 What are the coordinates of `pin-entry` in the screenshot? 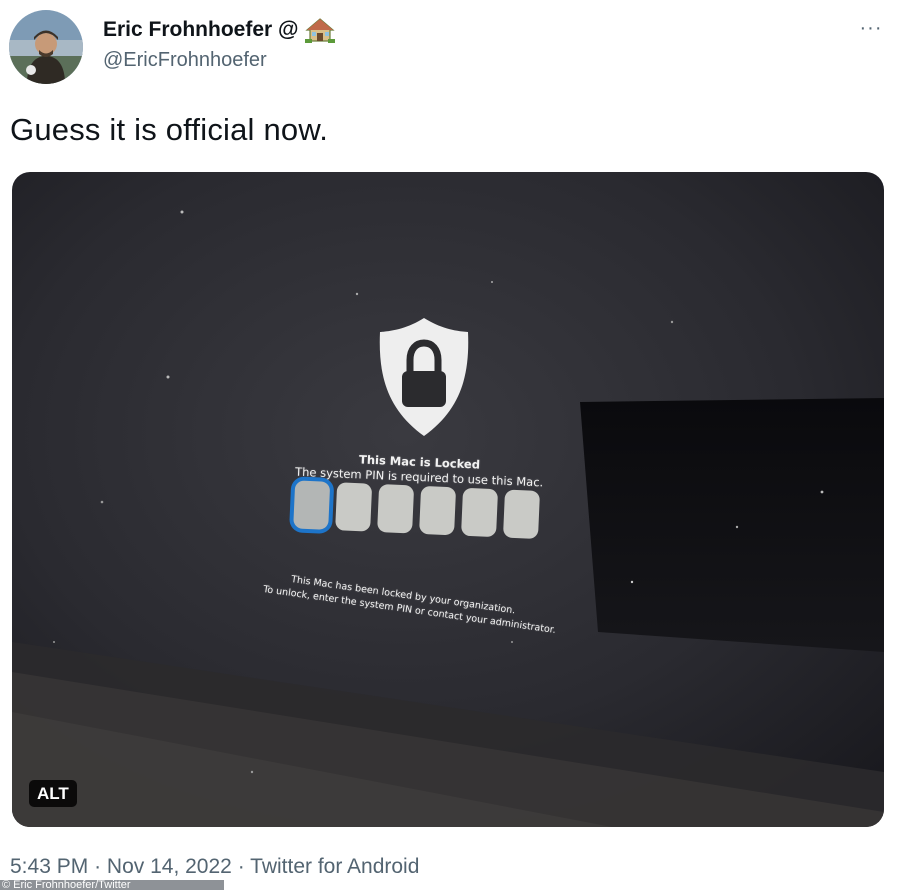 It's located at (424, 511).